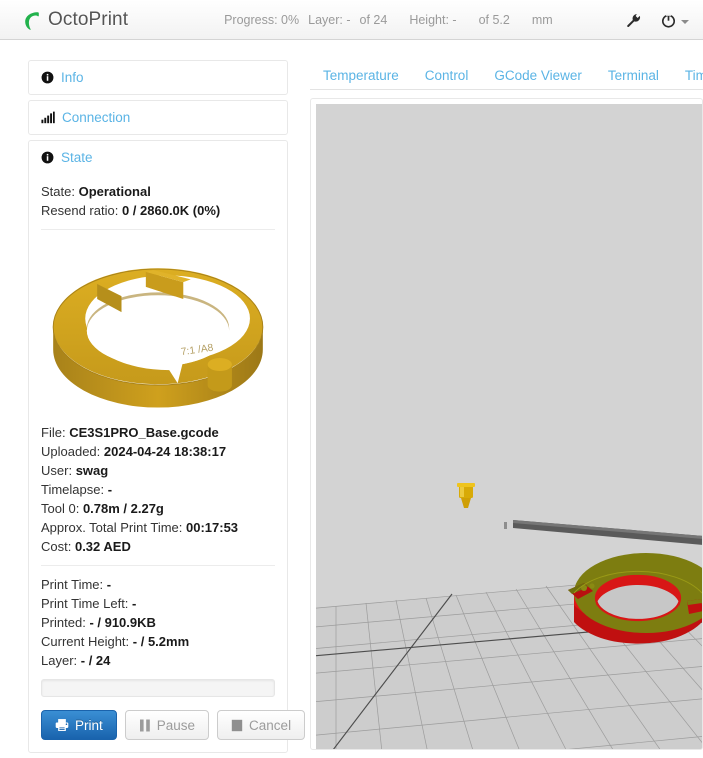 The image size is (703, 758). What do you see at coordinates (361, 76) in the screenshot?
I see `tab-temperature: Temperature` at bounding box center [361, 76].